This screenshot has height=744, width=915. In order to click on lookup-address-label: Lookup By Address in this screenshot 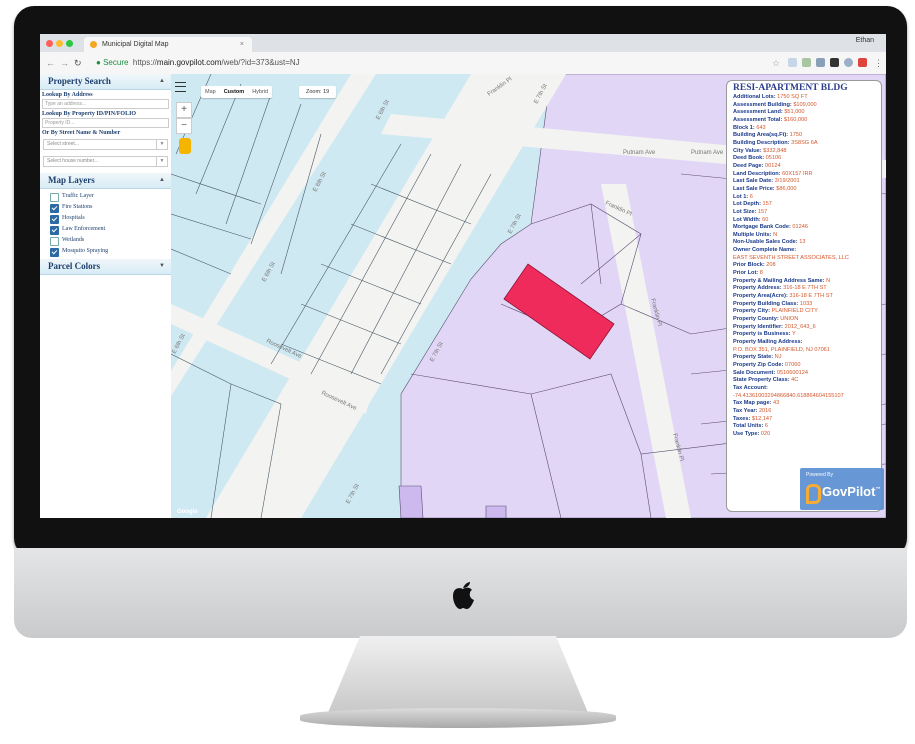, I will do `click(67, 95)`.